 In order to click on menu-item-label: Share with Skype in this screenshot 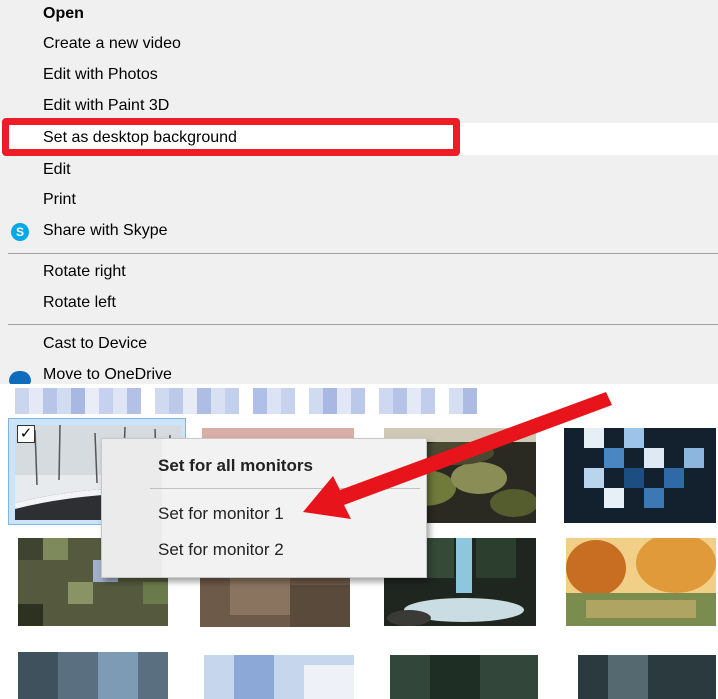, I will do `click(105, 230)`.